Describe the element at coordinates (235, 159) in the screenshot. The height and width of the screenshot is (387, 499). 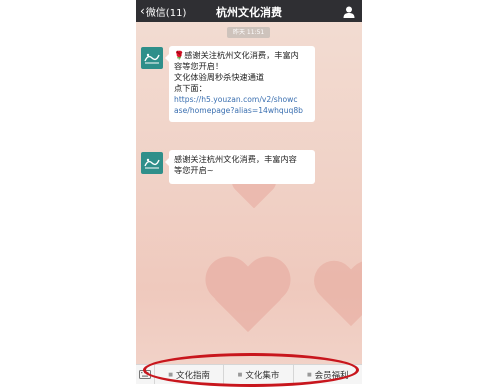
I see `message-line: 感谢关注杭州文化消费，丰富内容` at that location.